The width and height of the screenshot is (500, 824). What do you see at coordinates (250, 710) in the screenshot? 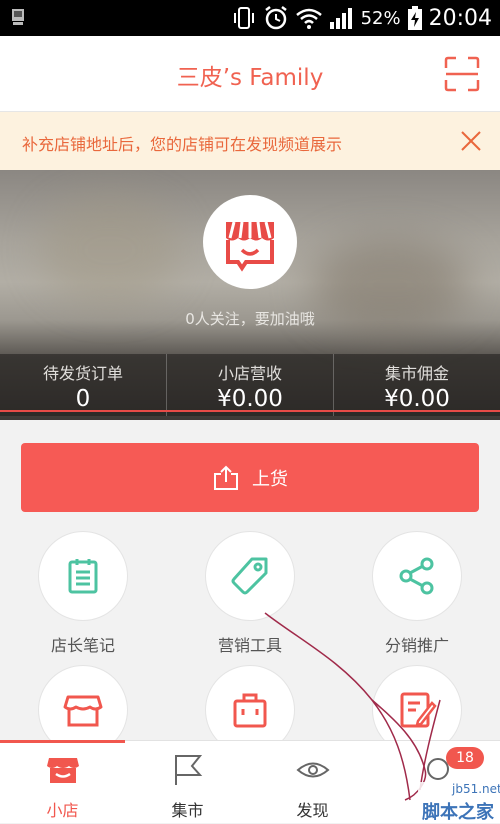
I see `bag-icon` at bounding box center [250, 710].